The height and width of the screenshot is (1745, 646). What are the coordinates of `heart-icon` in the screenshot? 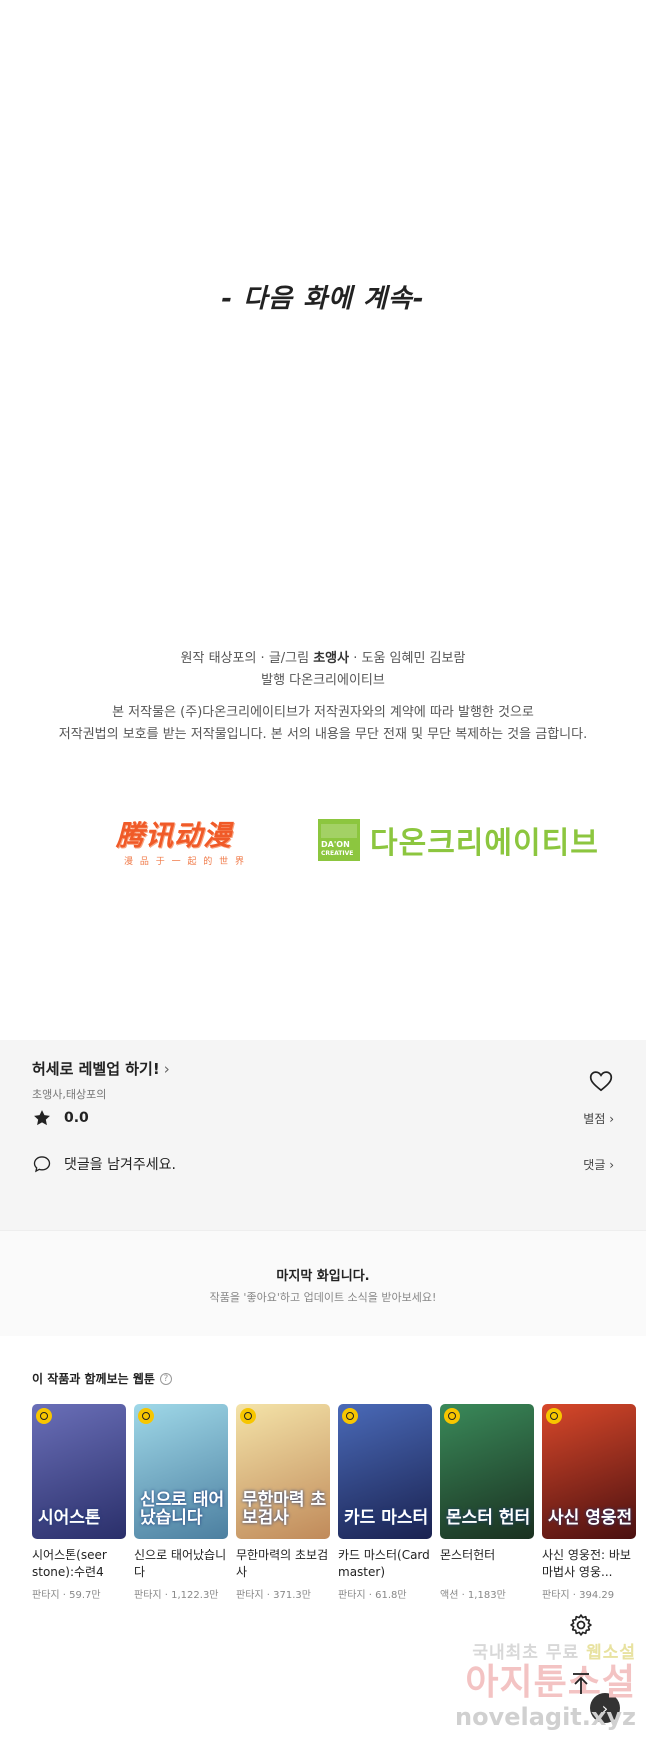 It's located at (601, 1081).